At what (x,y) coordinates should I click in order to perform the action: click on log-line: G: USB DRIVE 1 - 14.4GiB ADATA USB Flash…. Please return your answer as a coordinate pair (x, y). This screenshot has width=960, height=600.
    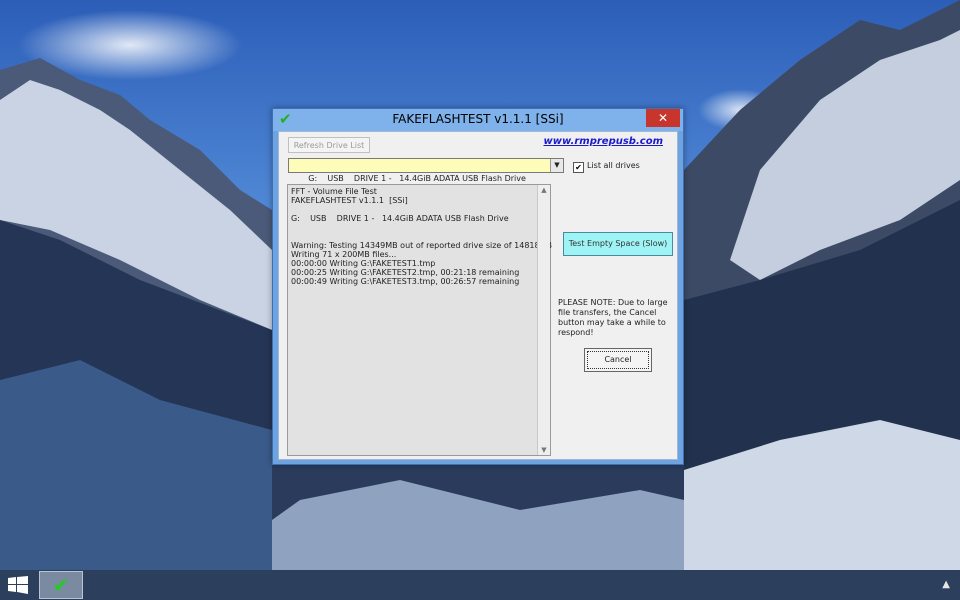
    Looking at the image, I should click on (400, 218).